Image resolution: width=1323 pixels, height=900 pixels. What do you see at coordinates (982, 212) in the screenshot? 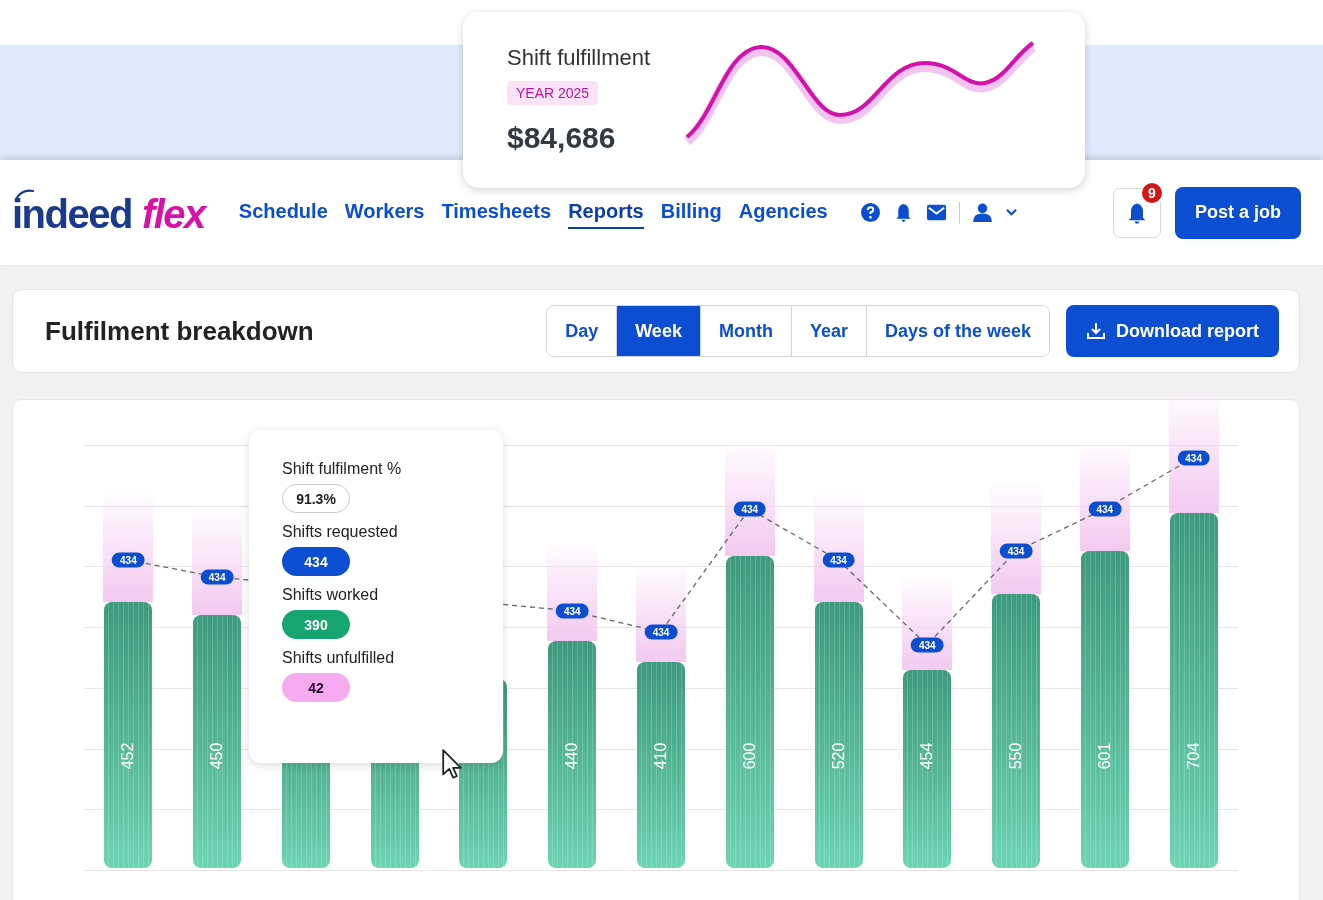
I see `user-icon` at bounding box center [982, 212].